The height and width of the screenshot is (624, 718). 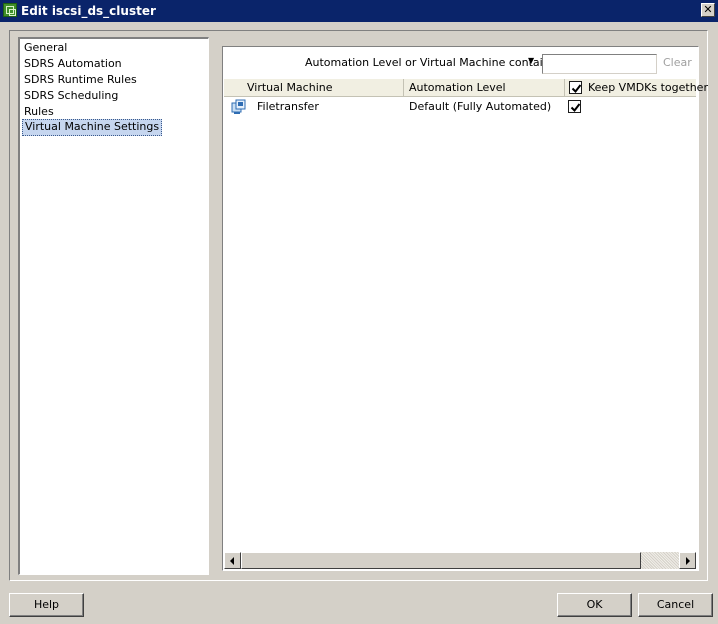 I want to click on title-bar: Edit iscsi_ds_cluster ✕, so click(x=359, y=11).